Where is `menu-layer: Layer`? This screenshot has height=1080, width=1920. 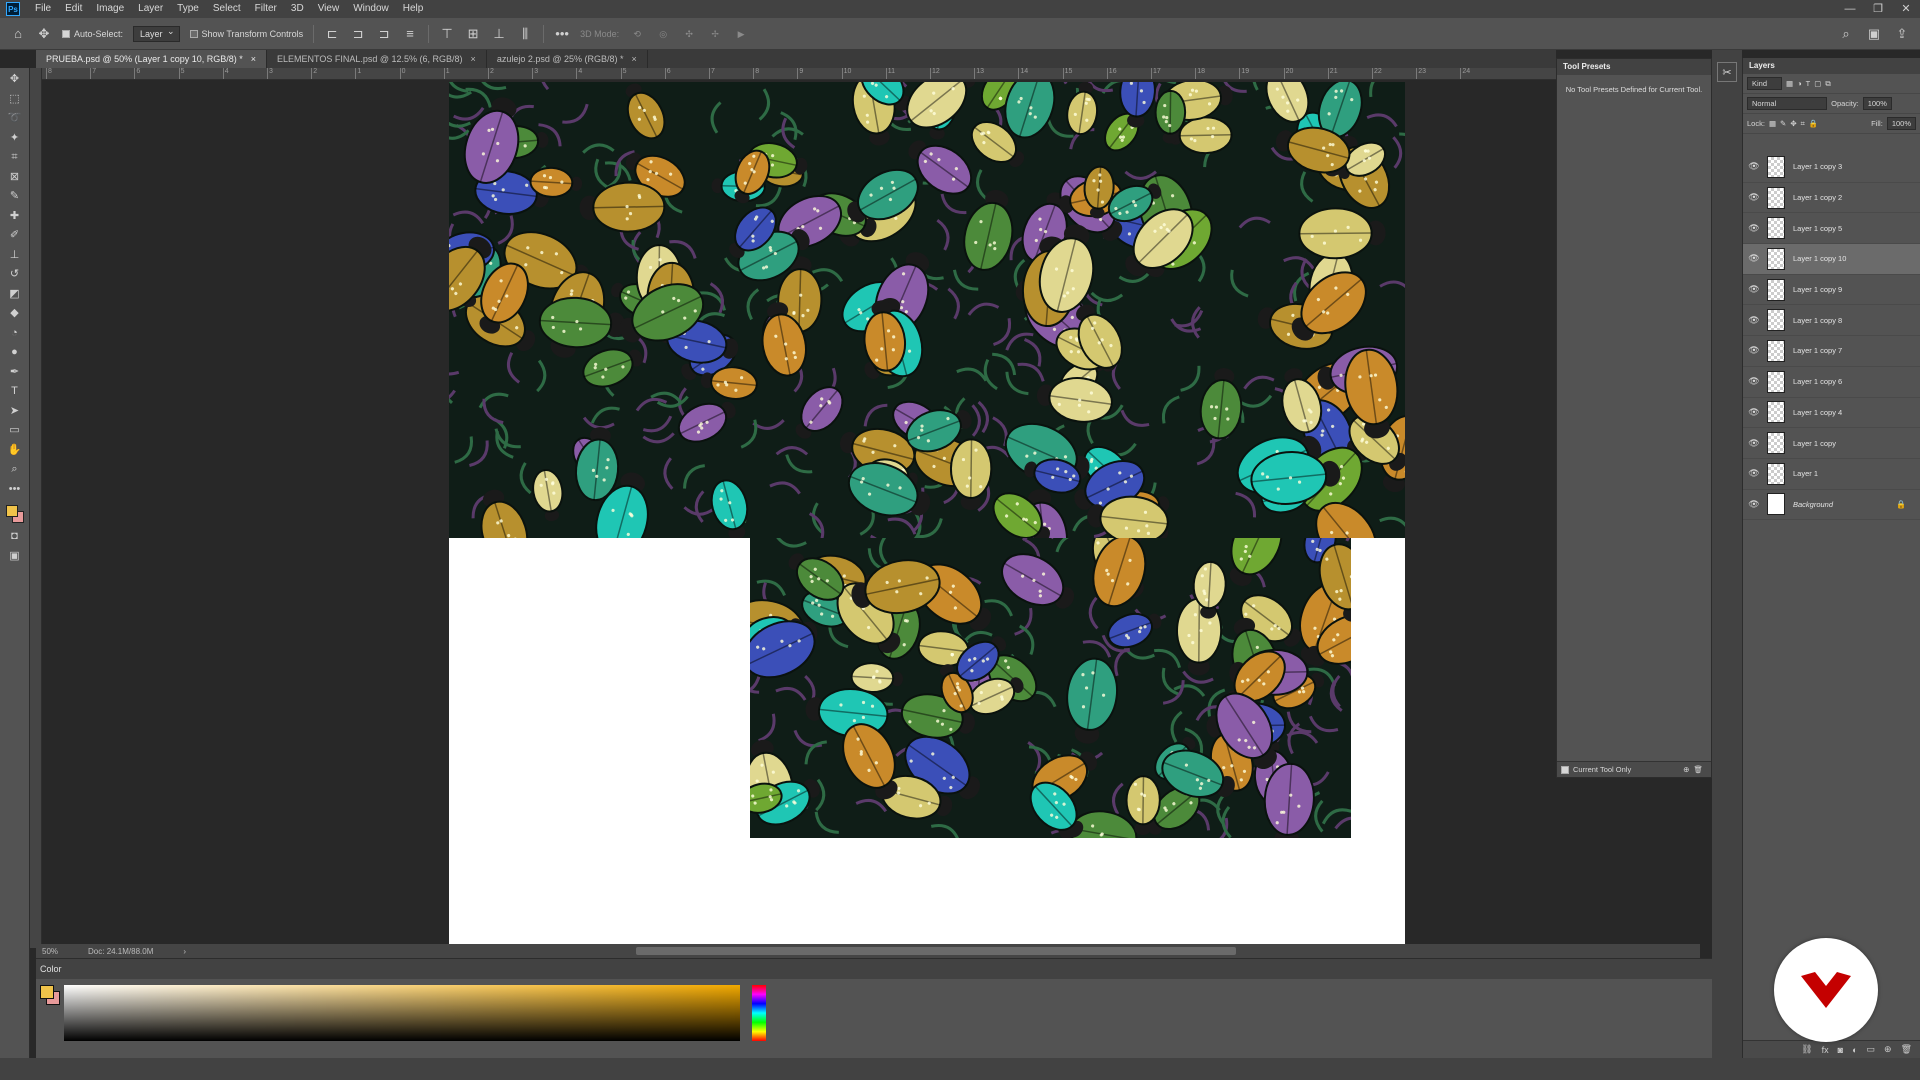
menu-layer: Layer is located at coordinates (150, 9).